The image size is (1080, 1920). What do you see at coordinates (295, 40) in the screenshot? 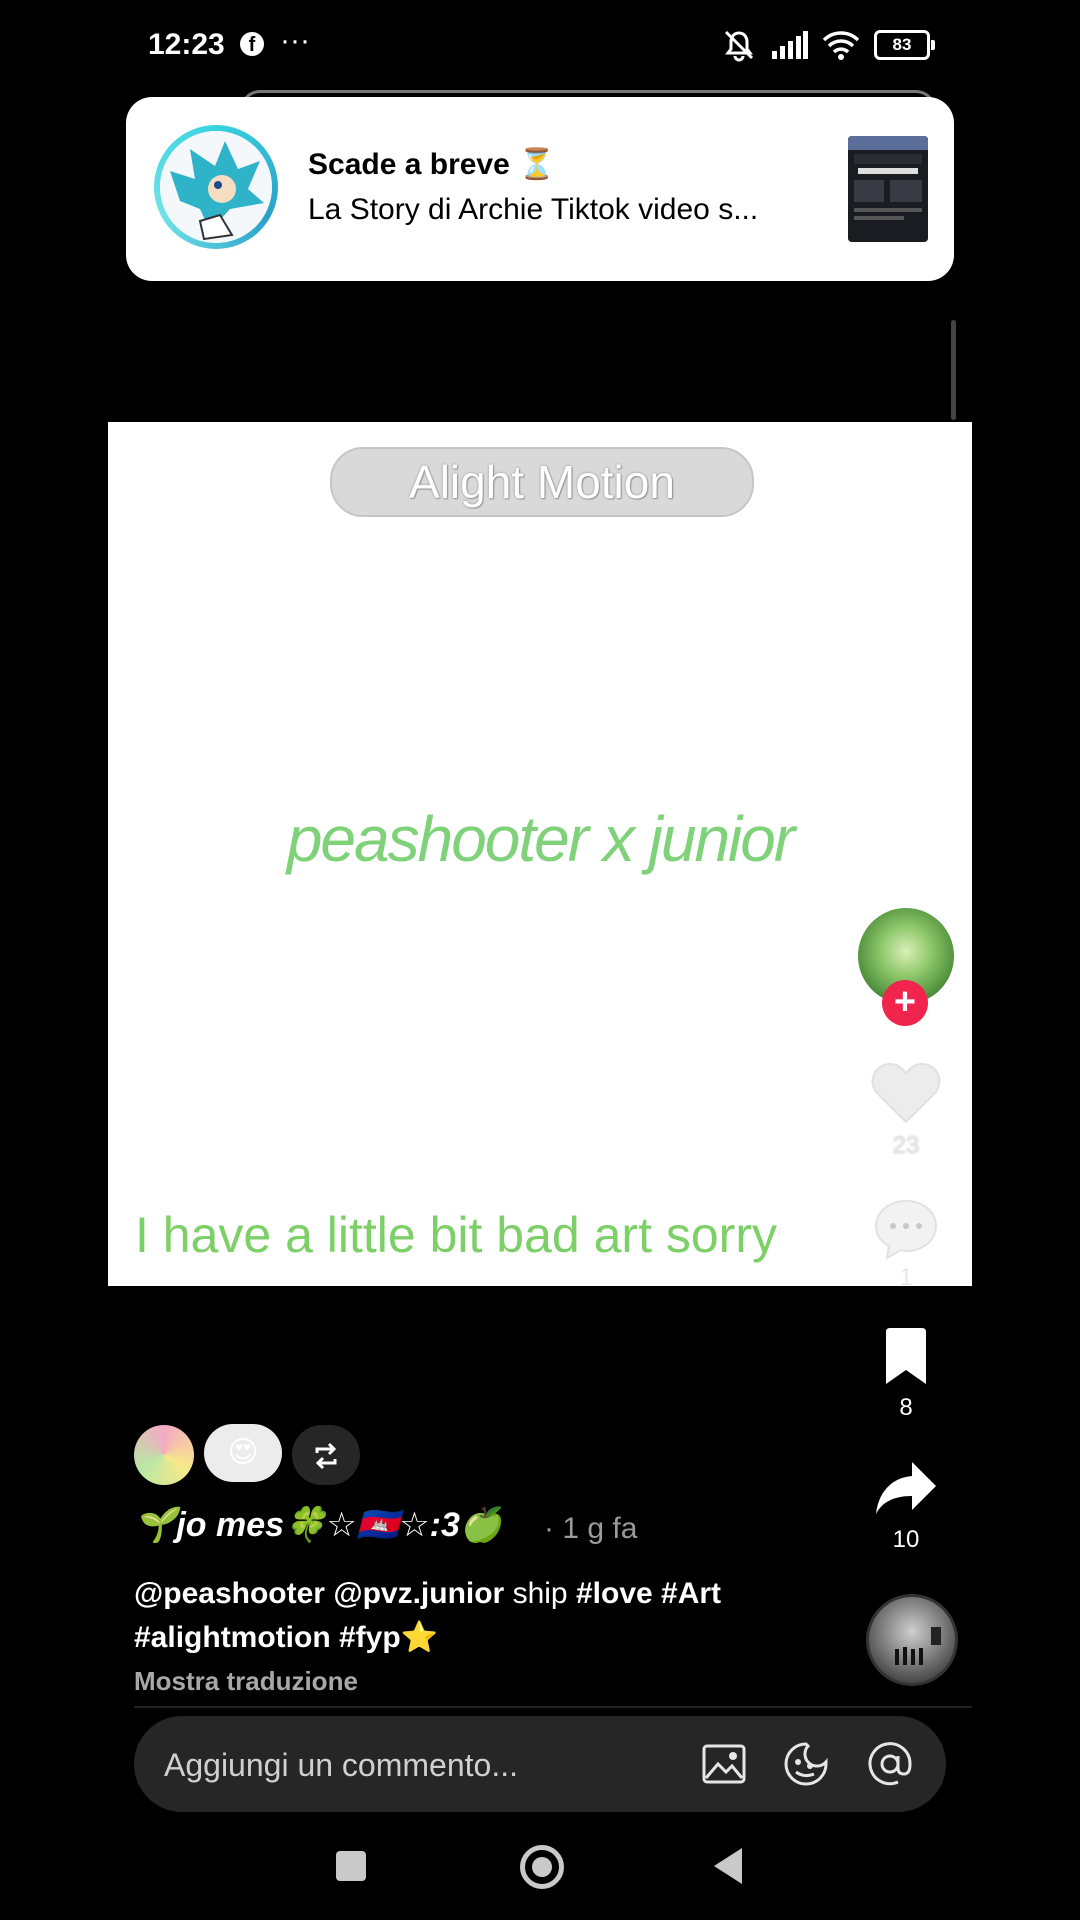
I see `more-notifications-icon: ···` at bounding box center [295, 40].